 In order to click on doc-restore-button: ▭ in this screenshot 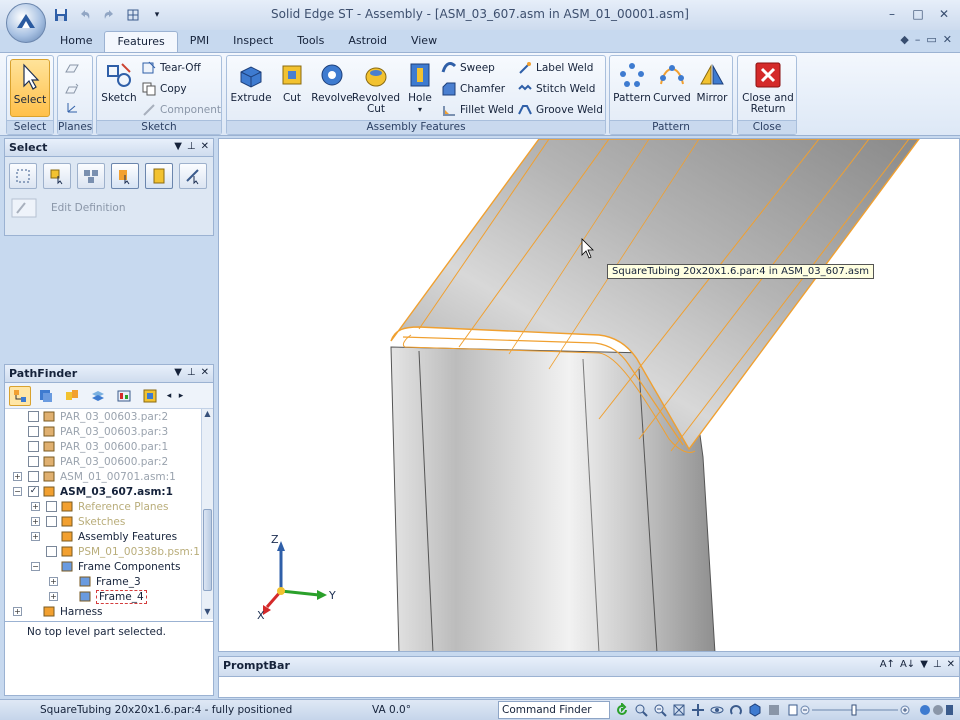, I will do `click(931, 39)`.